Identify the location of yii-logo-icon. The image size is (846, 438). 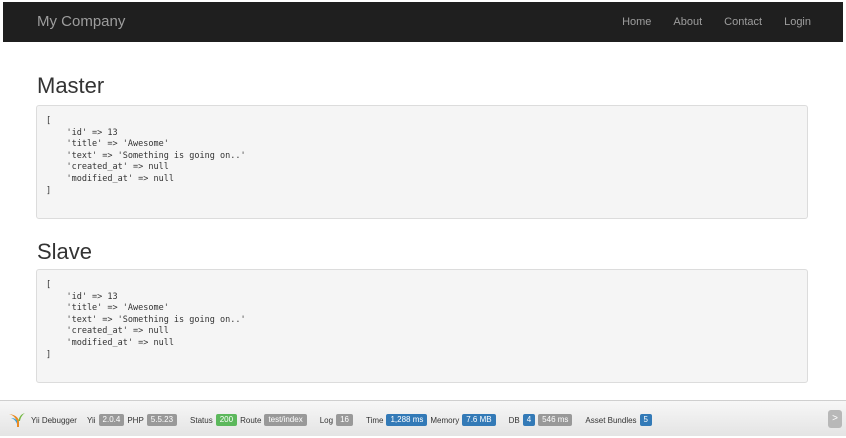
(17, 420).